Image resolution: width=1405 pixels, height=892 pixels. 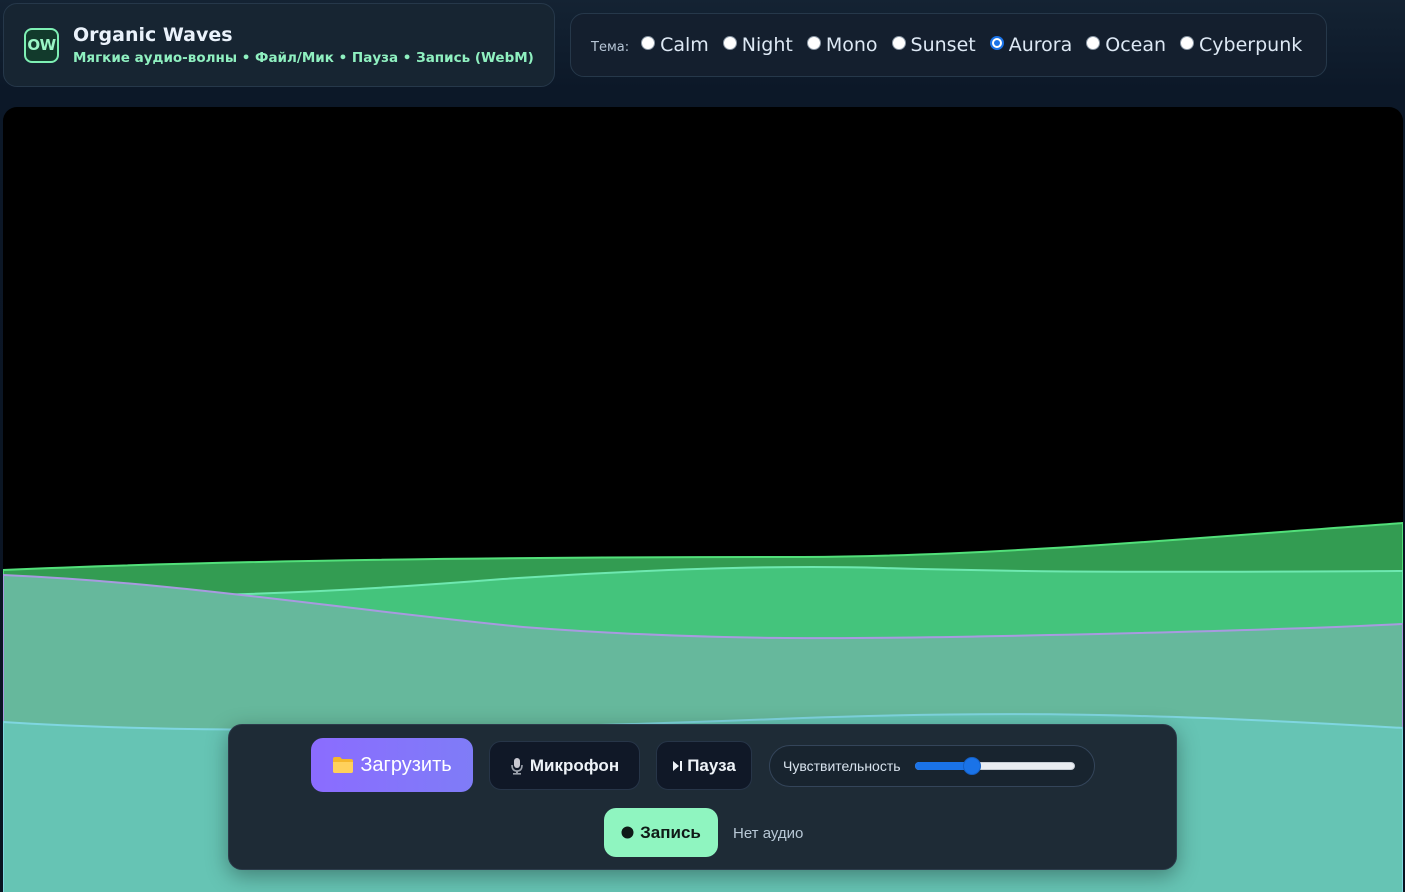 What do you see at coordinates (574, 765) in the screenshot?
I see `microphone-button-label: Микрофон` at bounding box center [574, 765].